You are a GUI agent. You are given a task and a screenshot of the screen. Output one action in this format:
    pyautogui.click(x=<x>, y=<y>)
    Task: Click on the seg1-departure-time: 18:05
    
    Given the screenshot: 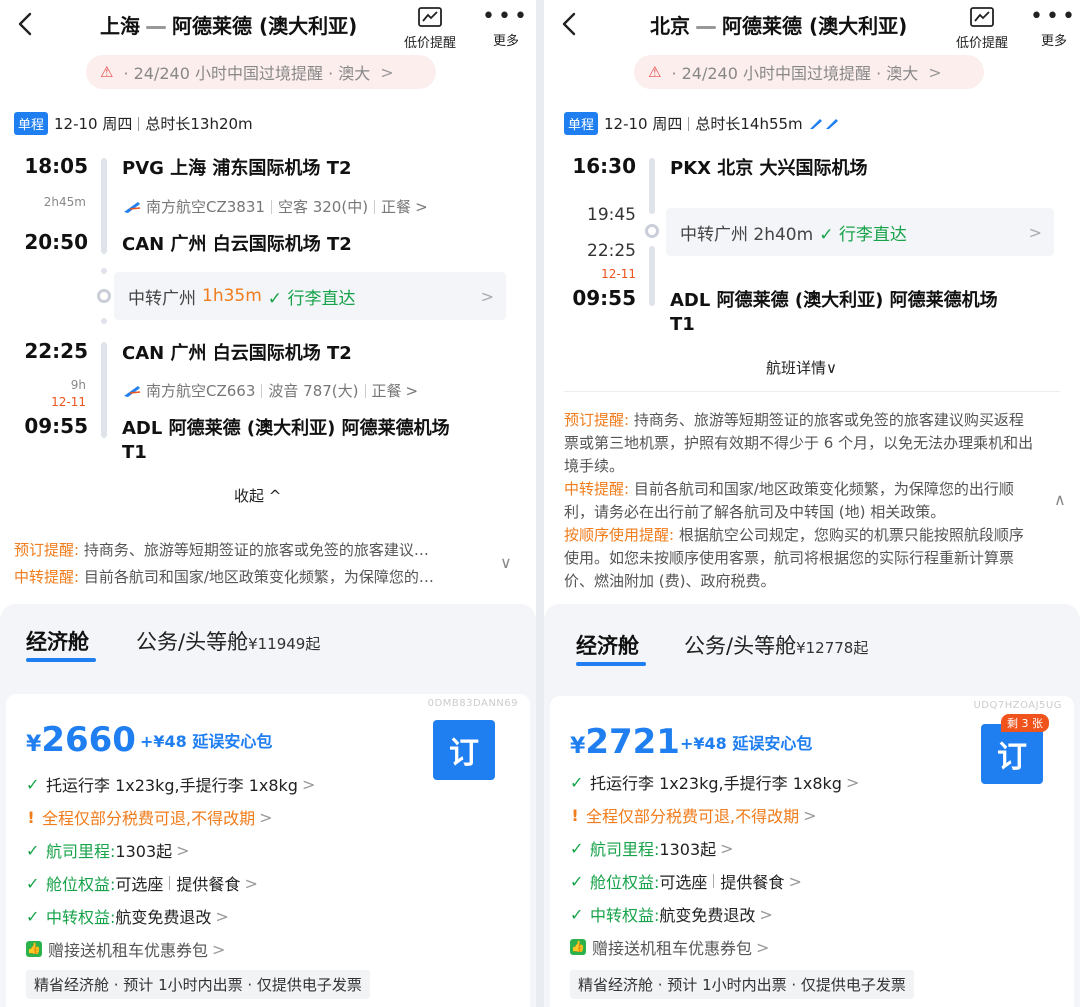 What is the action you would take?
    pyautogui.click(x=56, y=166)
    